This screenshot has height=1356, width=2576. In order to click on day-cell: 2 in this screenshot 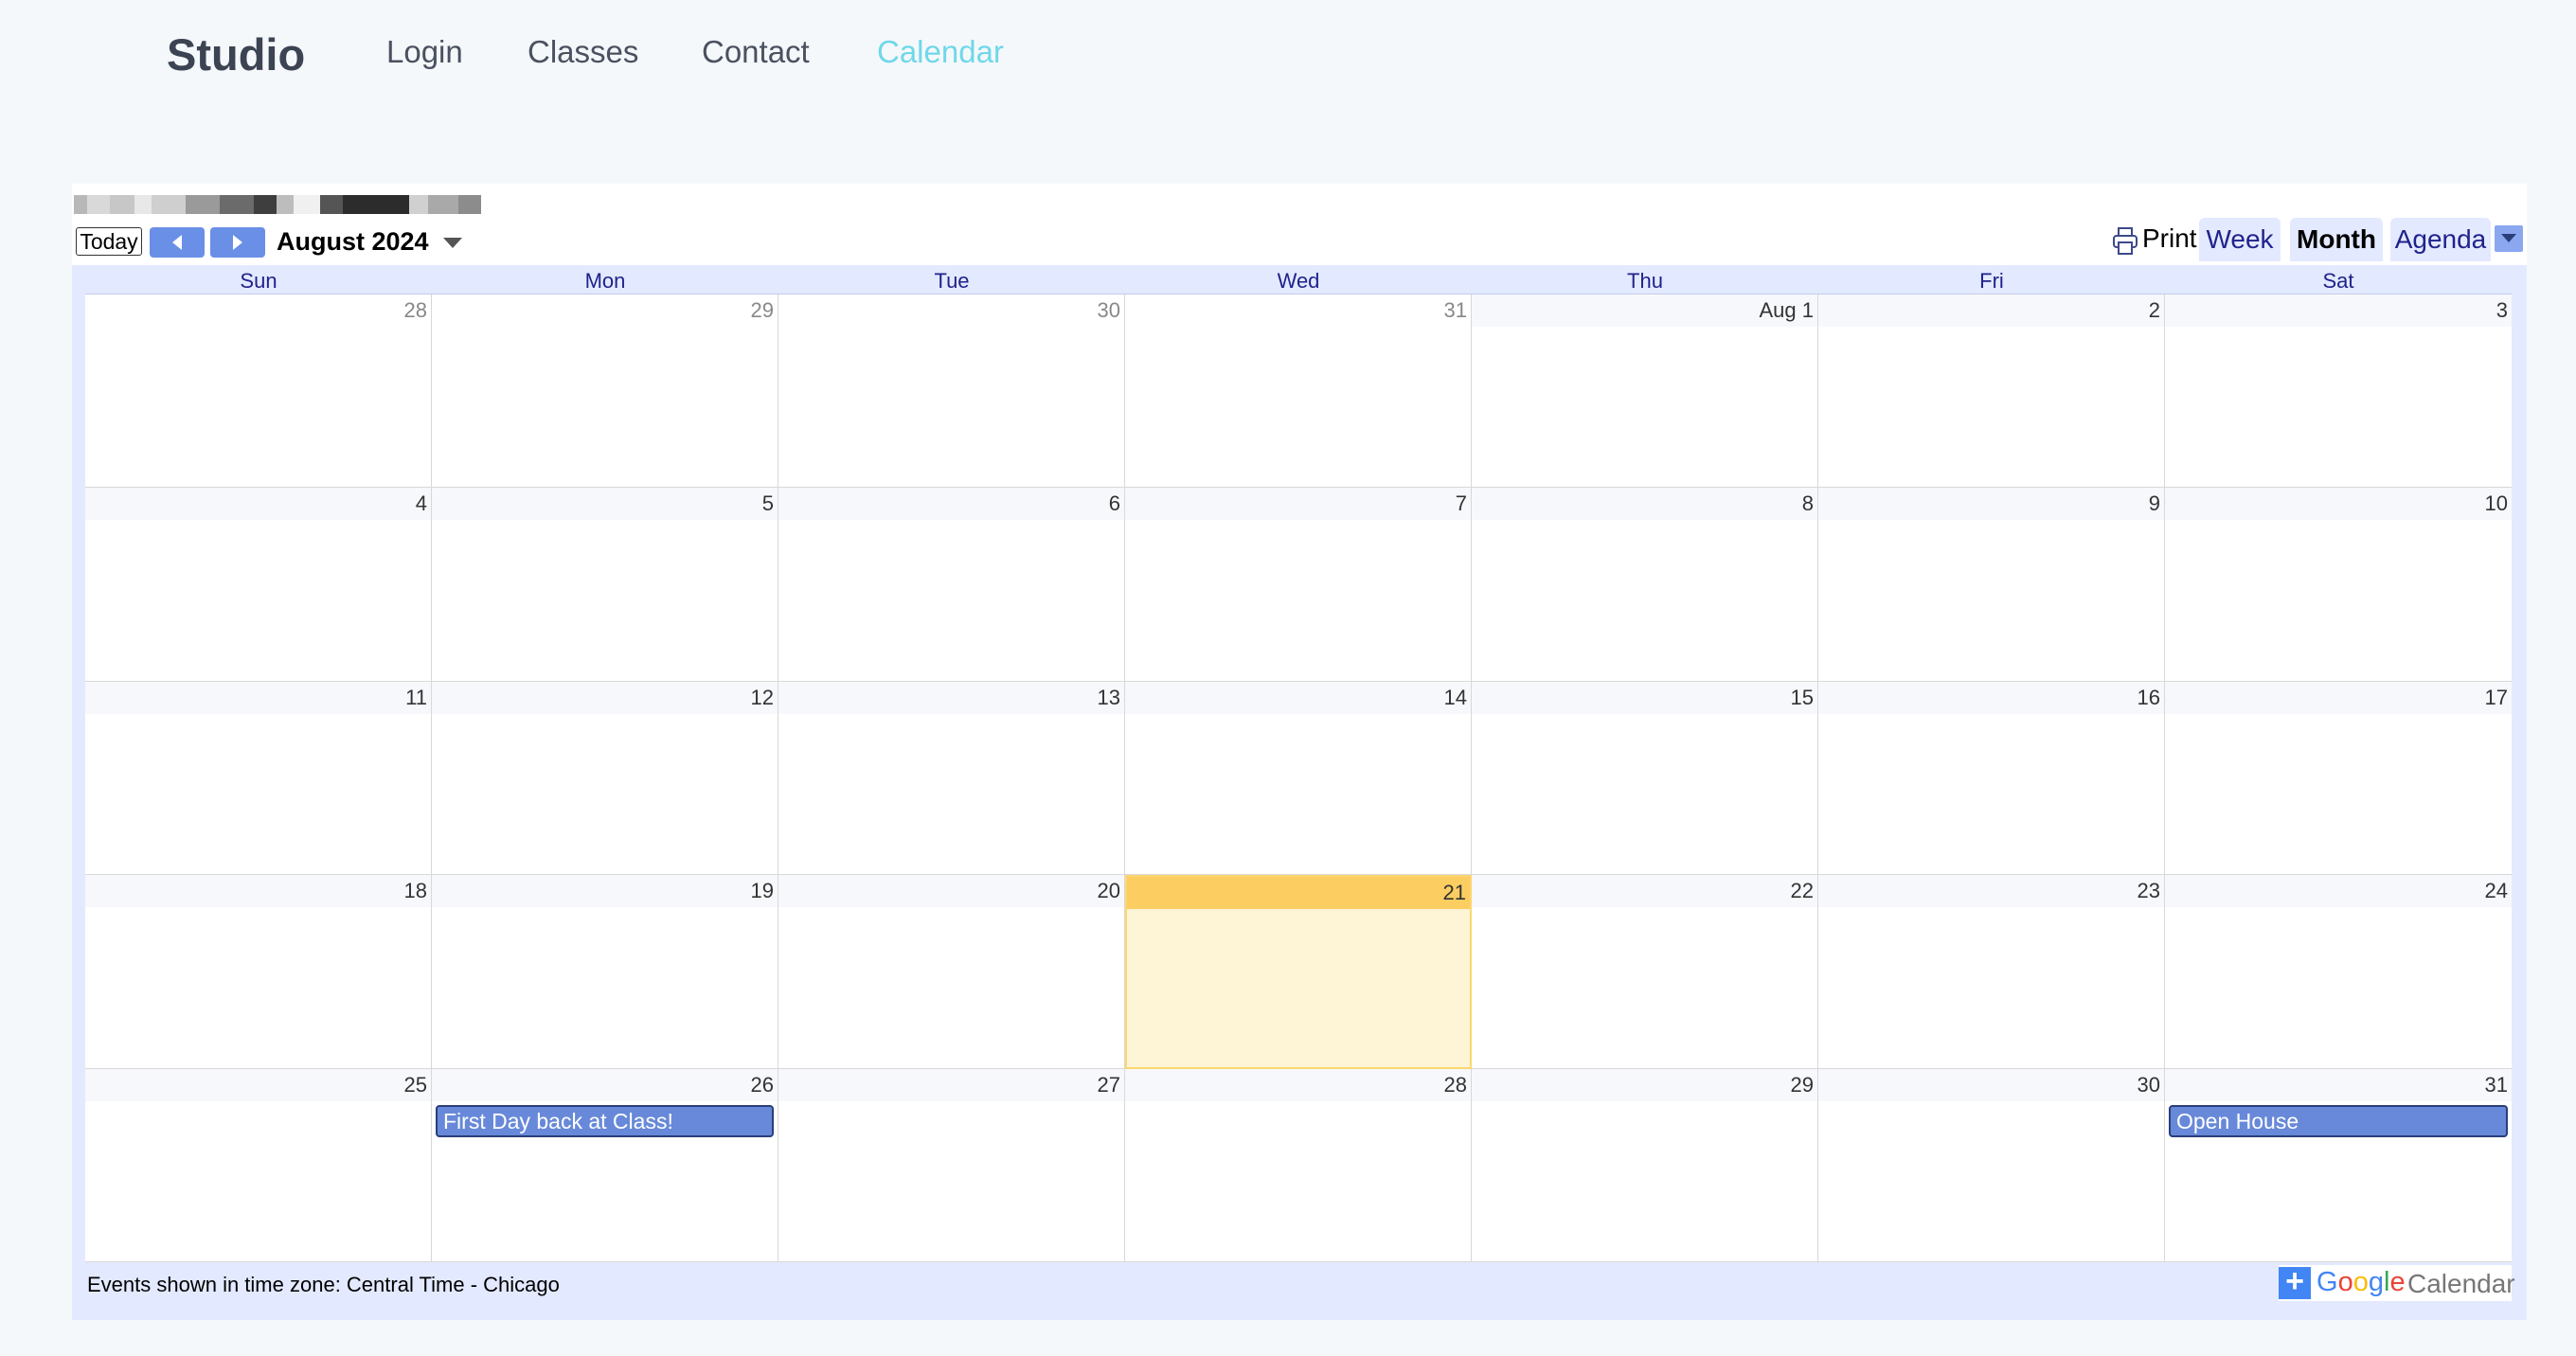, I will do `click(1991, 391)`.